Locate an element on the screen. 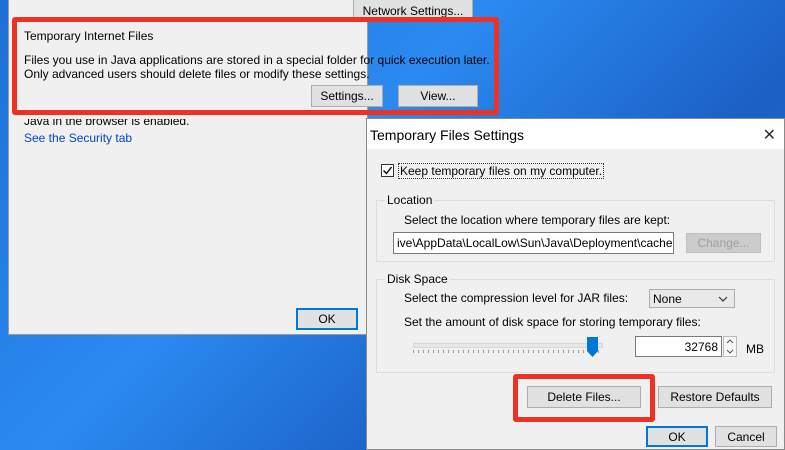 The image size is (785, 450). checkmark-icon is located at coordinates (388, 170).